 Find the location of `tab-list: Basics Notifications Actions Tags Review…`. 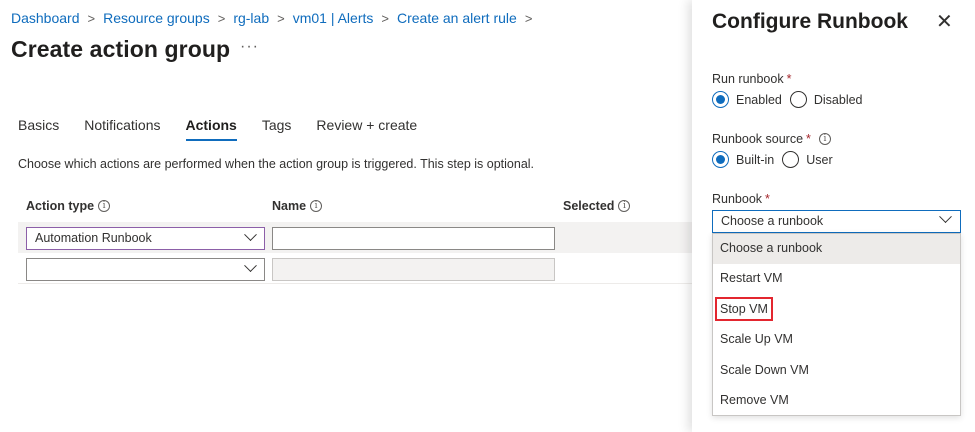

tab-list: Basics Notifications Actions Tags Review… is located at coordinates (230, 129).